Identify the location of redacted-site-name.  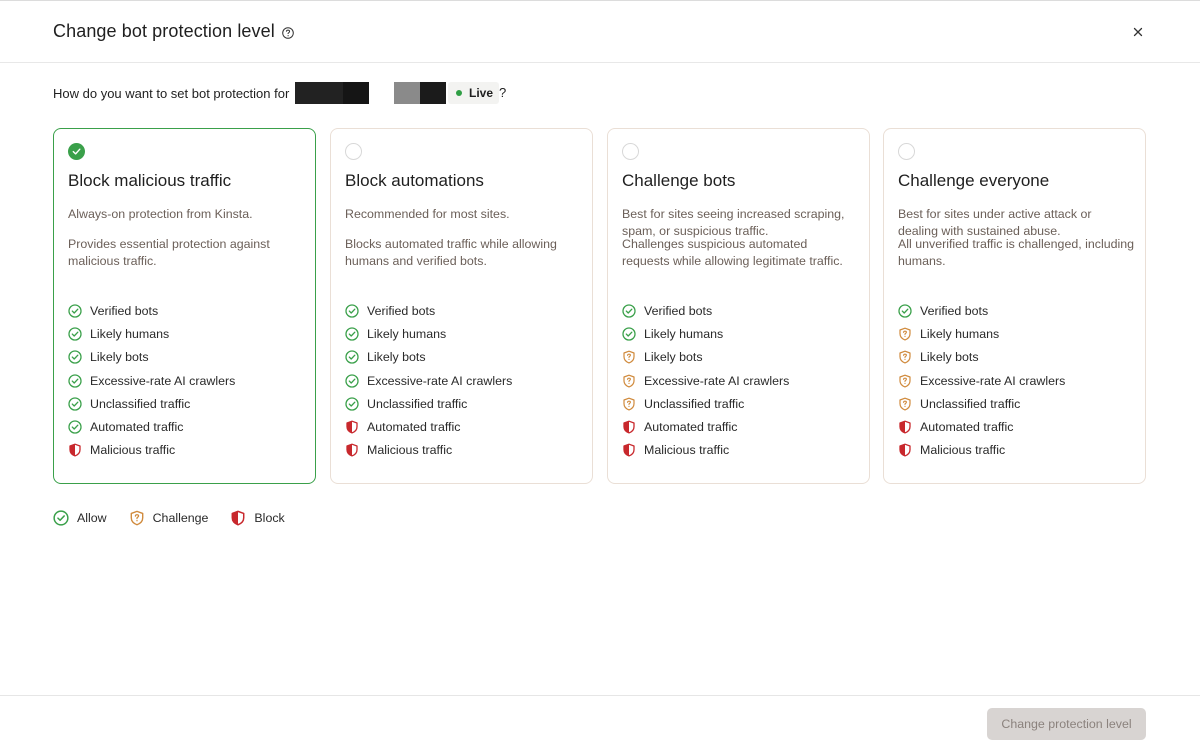
(332, 93).